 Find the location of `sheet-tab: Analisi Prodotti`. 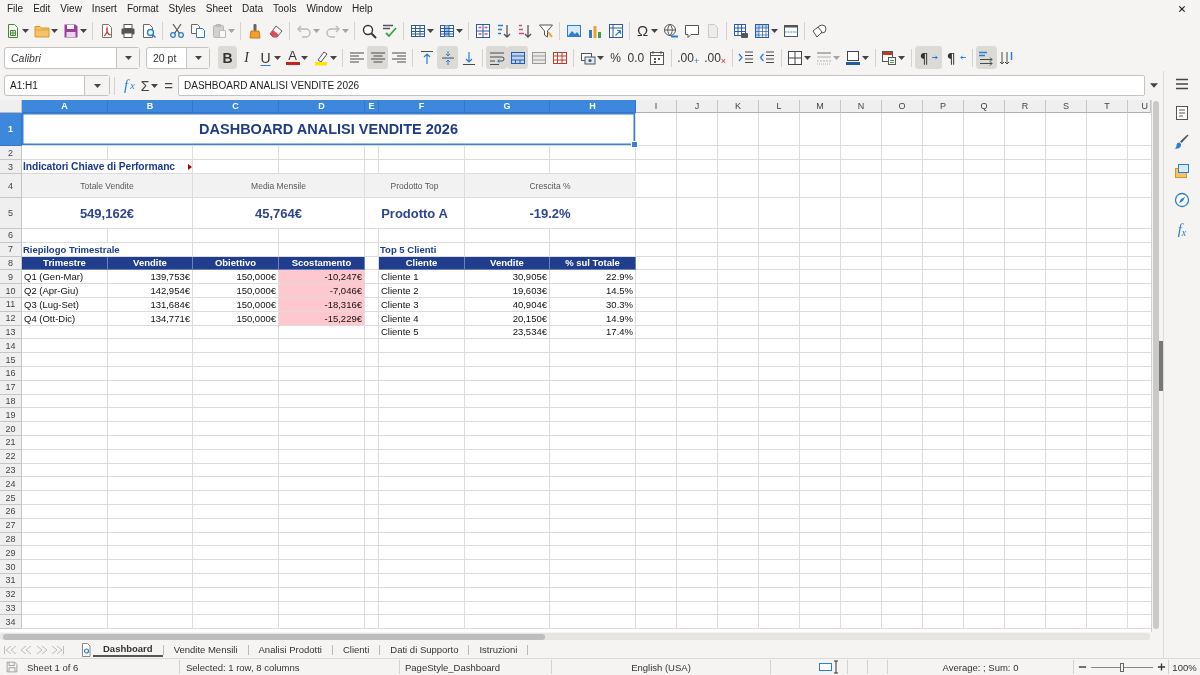

sheet-tab: Analisi Prodotti is located at coordinates (290, 649).